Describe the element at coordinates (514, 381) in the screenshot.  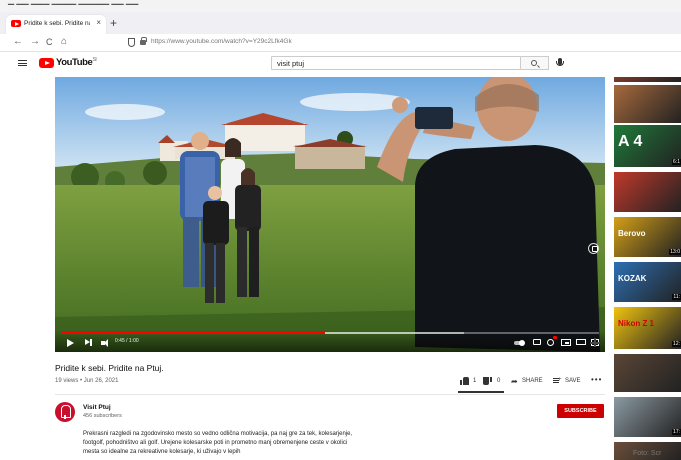
I see `share-icon: ➦` at that location.